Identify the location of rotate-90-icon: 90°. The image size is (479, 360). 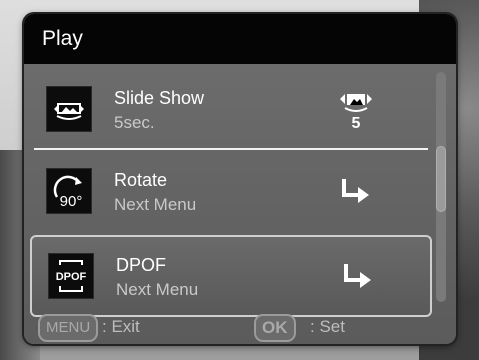
(69, 191).